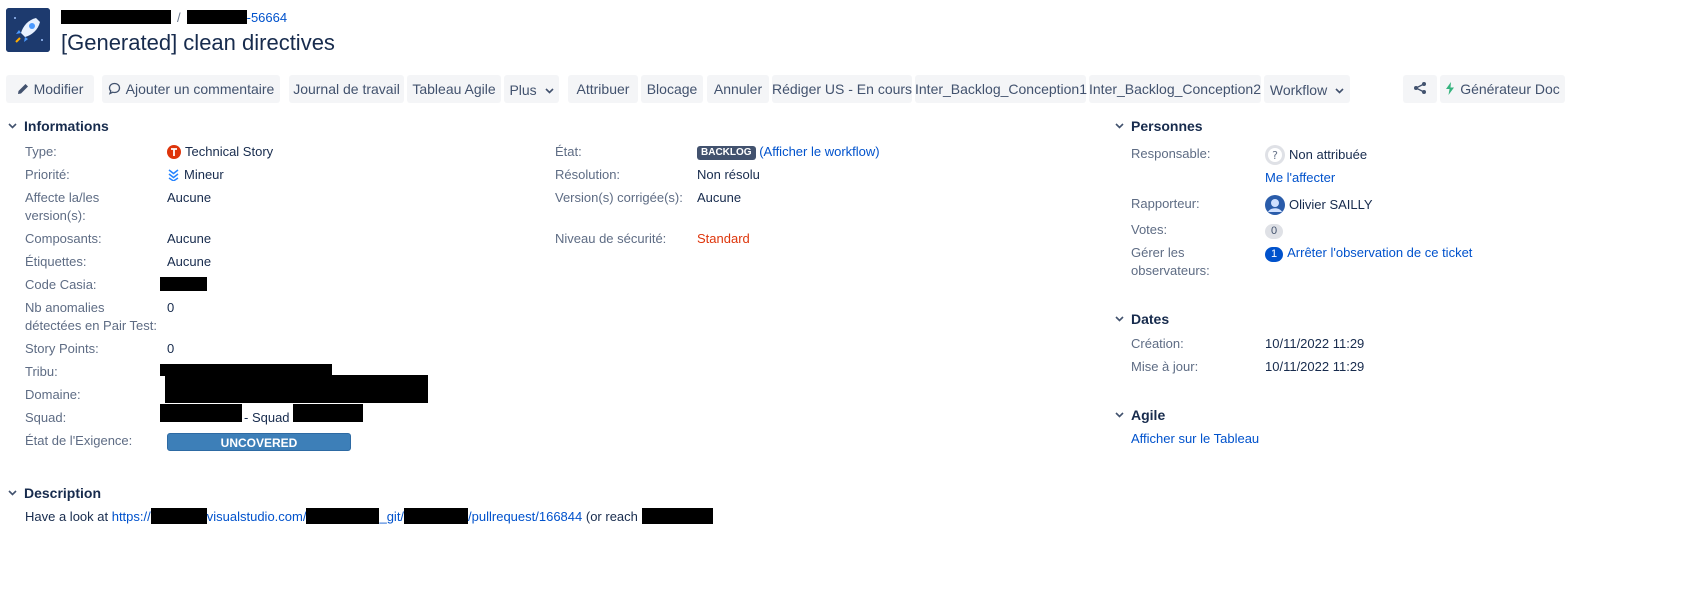  Describe the element at coordinates (296, 389) in the screenshot. I see `redacted-domaine` at that location.